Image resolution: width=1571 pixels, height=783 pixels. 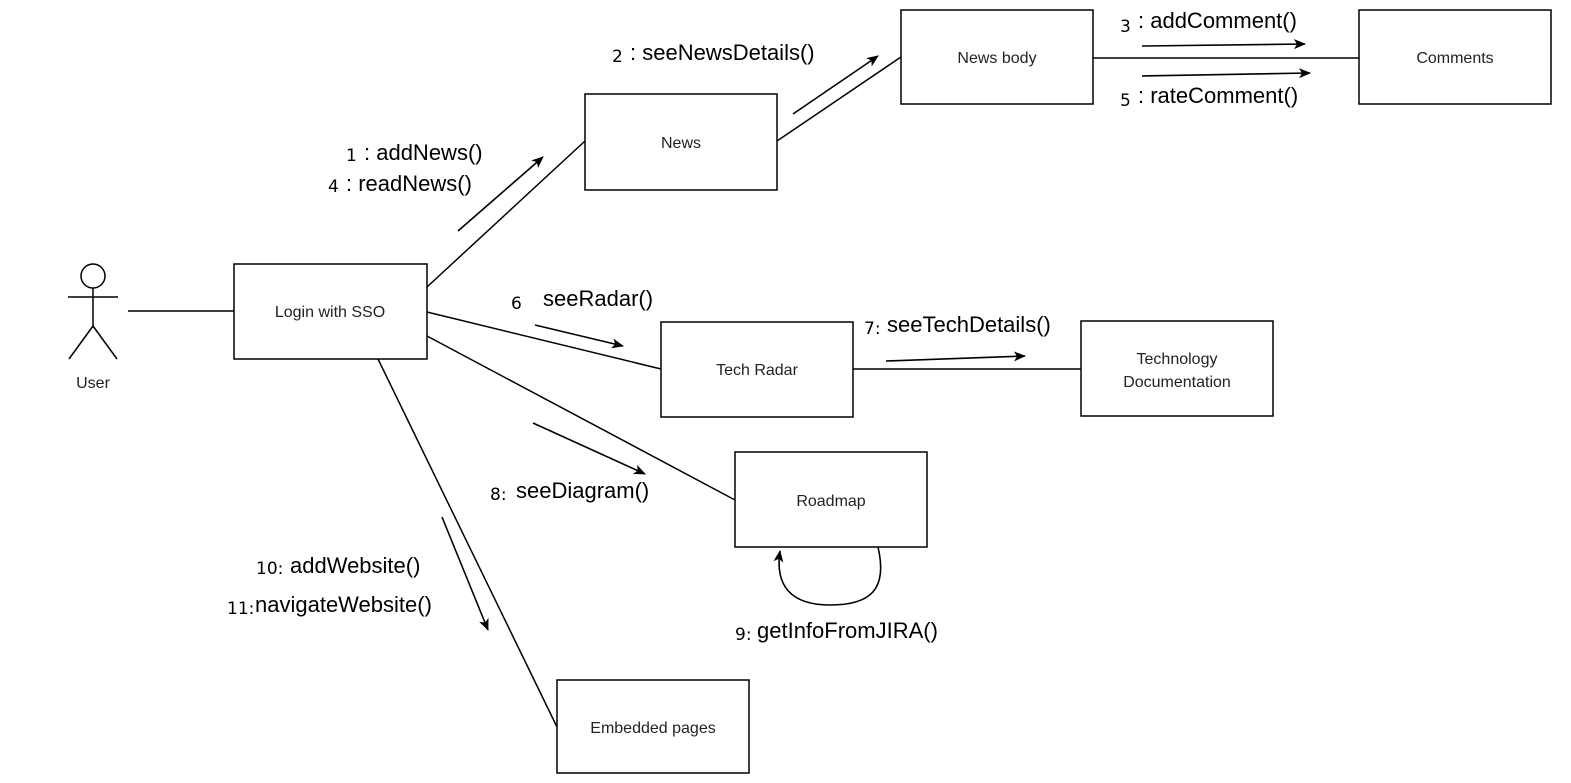 What do you see at coordinates (955, 356) in the screenshot?
I see `arrow-m7` at bounding box center [955, 356].